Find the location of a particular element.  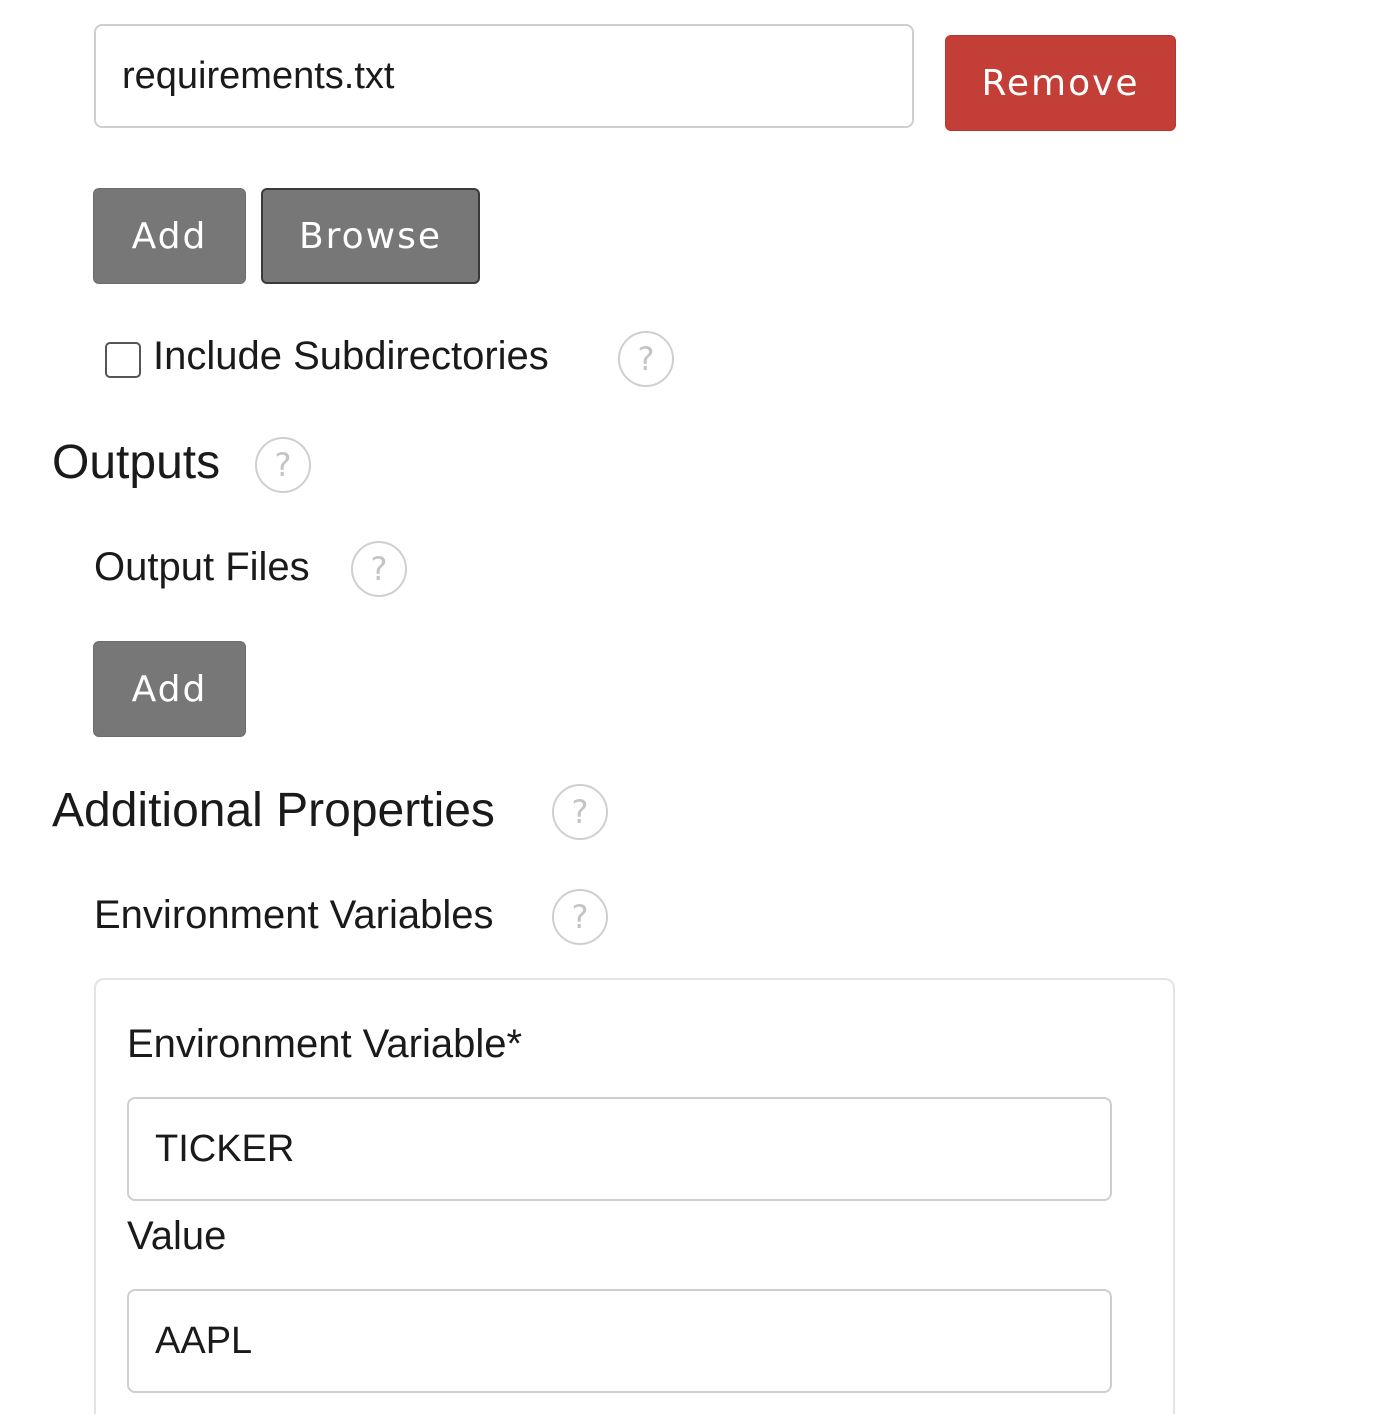

environment-variables-help-icon: ? is located at coordinates (580, 917).